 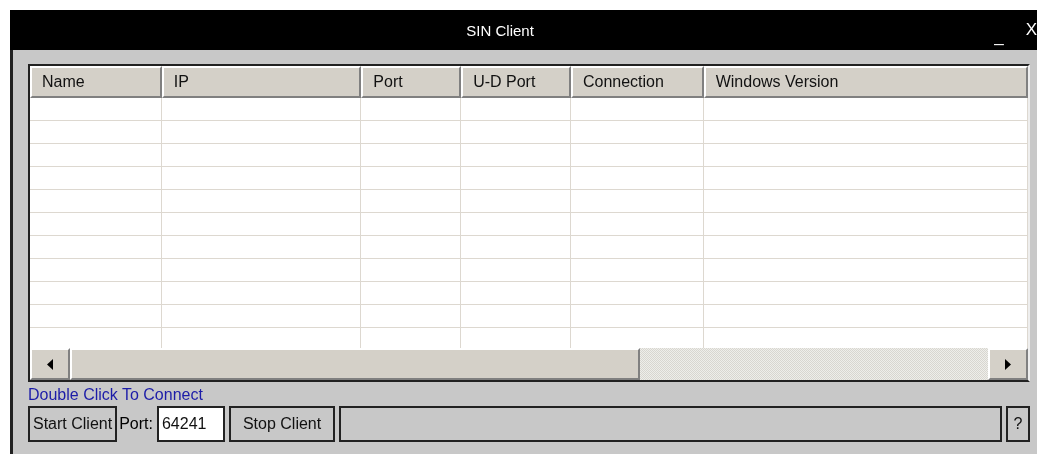 I want to click on column-header: Connection, so click(x=637, y=82).